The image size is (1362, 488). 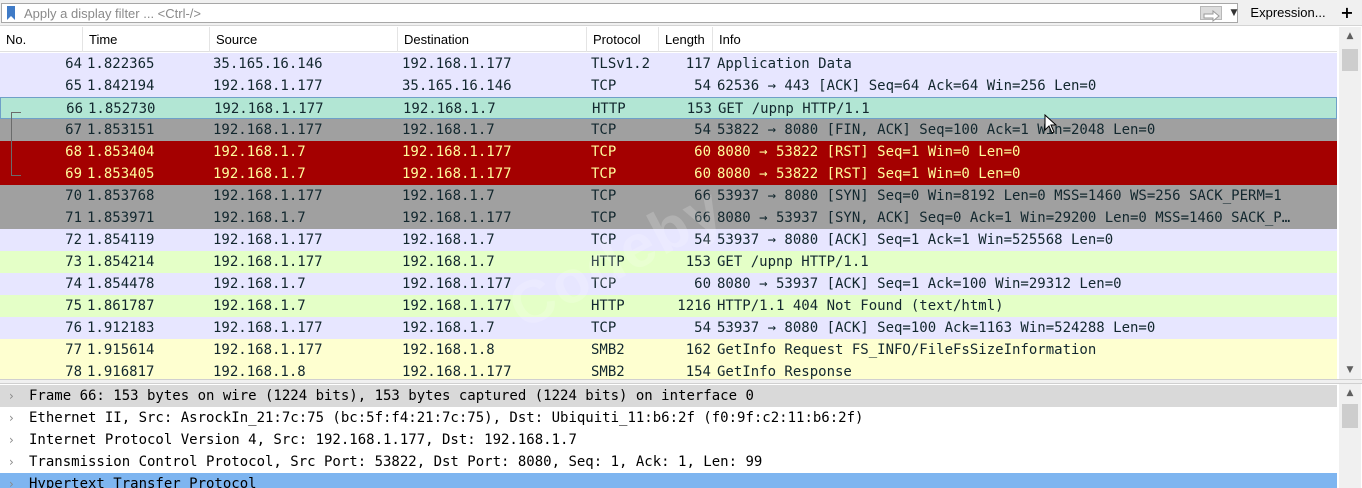 I want to click on column-header-length: Length, so click(x=686, y=39).